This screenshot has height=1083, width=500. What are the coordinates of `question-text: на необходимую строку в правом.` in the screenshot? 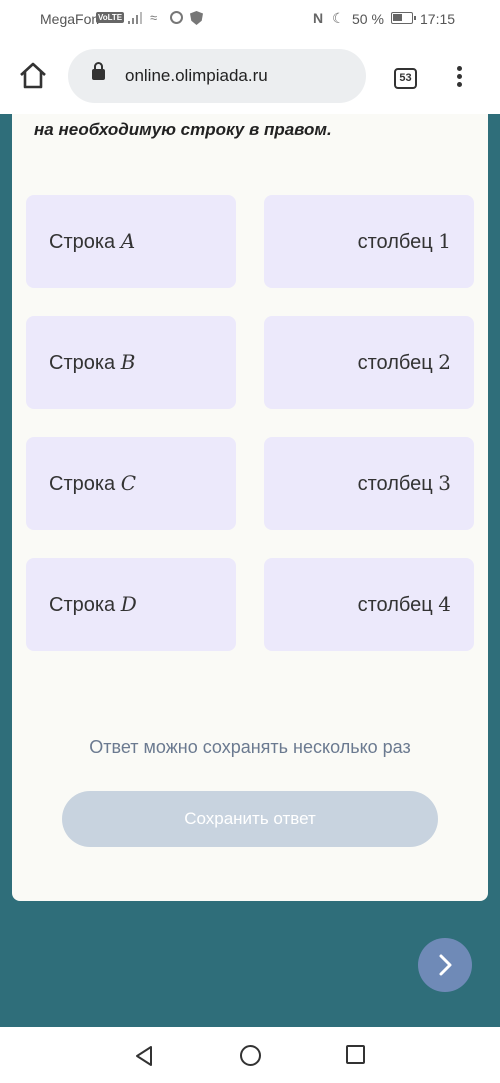 It's located at (183, 129).